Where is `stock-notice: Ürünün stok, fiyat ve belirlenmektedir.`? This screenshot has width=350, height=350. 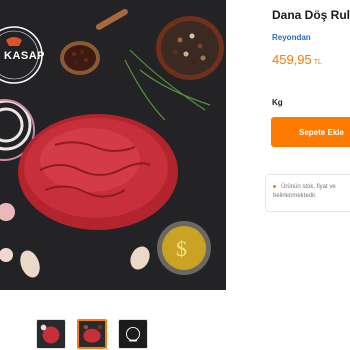
stock-notice: Ürünün stok, fiyat ve belirlenmektedir. is located at coordinates (307, 193).